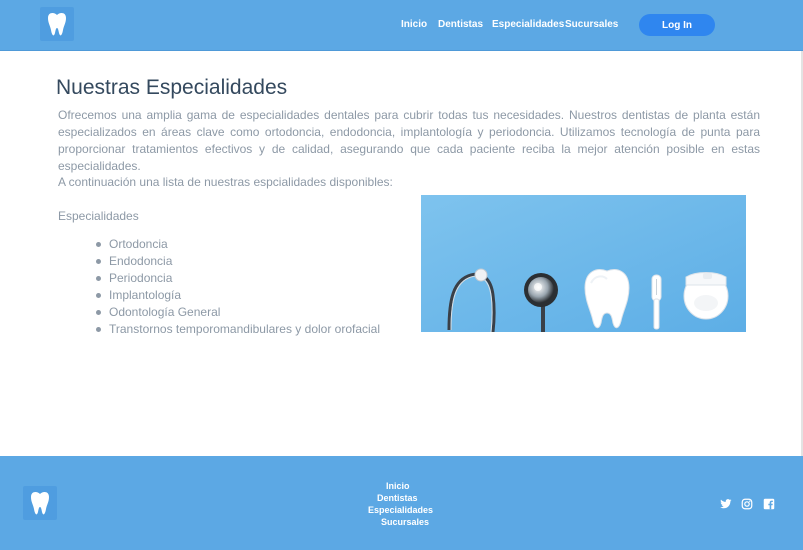  Describe the element at coordinates (414, 24) in the screenshot. I see `nav-link-inicio: Inicio` at that location.